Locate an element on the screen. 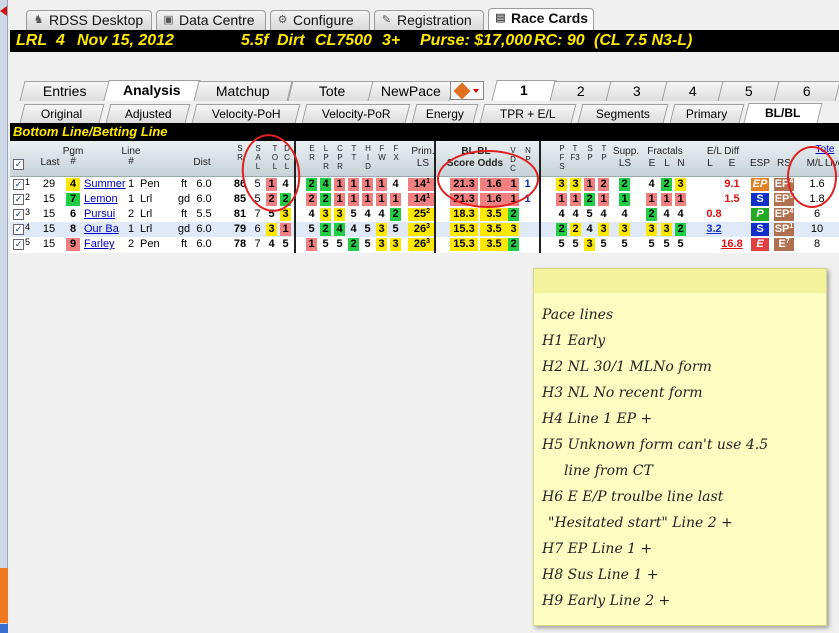 This screenshot has height=633, width=839. el-diff-e: 16.8 is located at coordinates (732, 244).